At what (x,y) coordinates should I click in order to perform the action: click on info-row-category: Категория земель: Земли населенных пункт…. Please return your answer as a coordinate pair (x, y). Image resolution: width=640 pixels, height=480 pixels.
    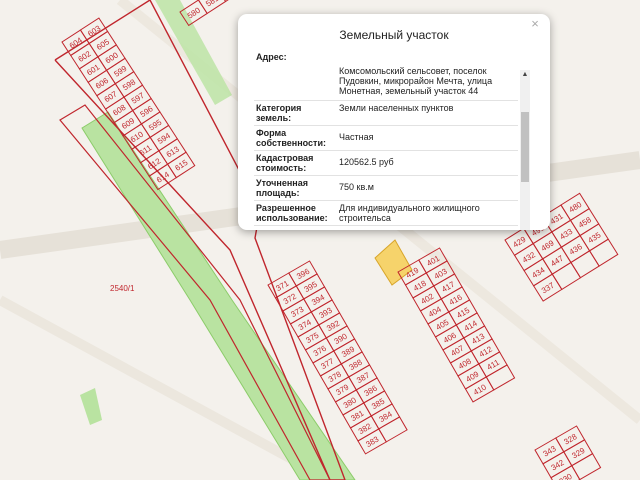
    Looking at the image, I should click on (386, 113).